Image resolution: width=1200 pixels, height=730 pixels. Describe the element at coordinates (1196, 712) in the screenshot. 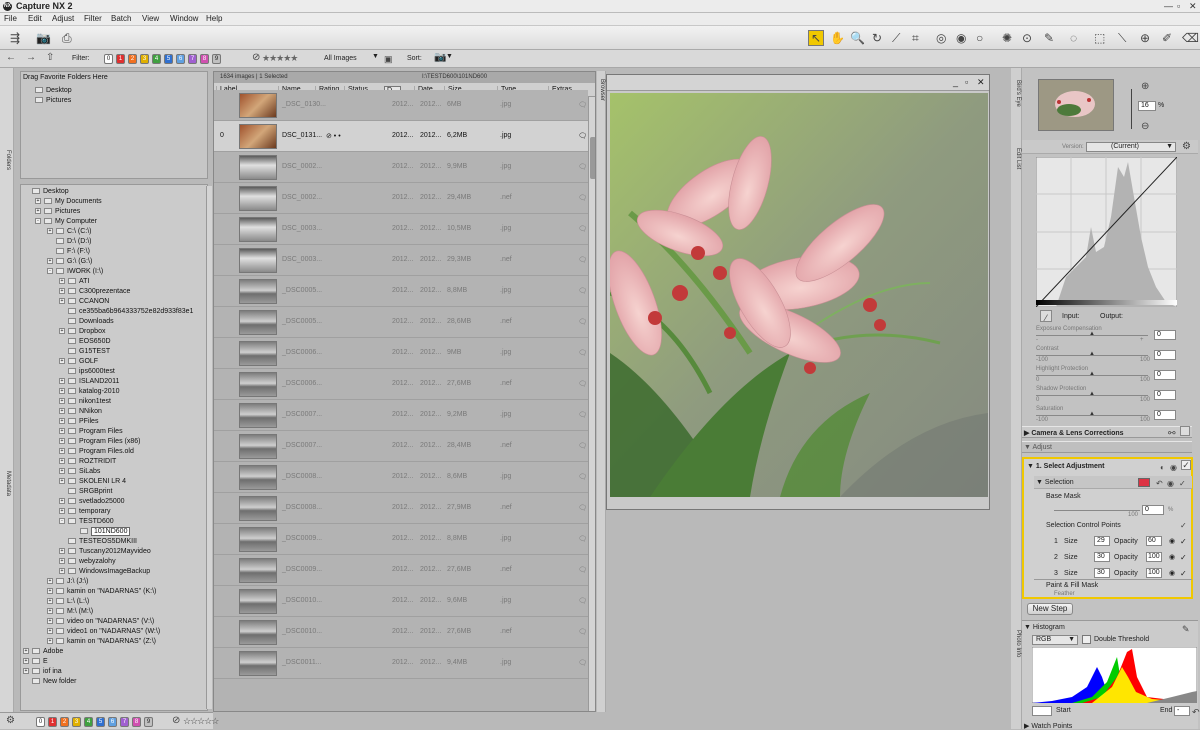

I see `histogram-reset-icon: ↶` at that location.